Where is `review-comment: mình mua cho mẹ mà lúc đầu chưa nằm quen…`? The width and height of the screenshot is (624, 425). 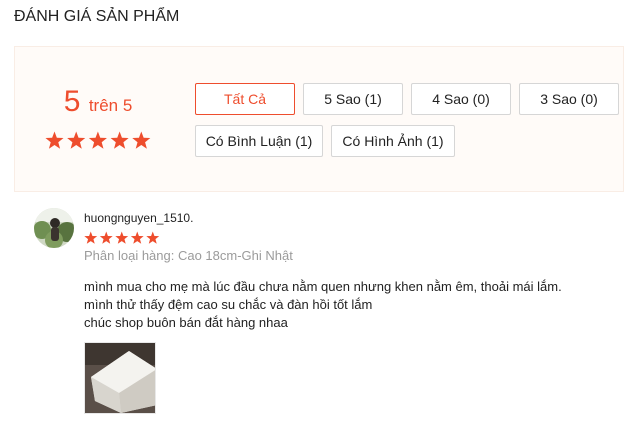 review-comment: mình mua cho mẹ mà lúc đầu chưa nằm quen… is located at coordinates (349, 305).